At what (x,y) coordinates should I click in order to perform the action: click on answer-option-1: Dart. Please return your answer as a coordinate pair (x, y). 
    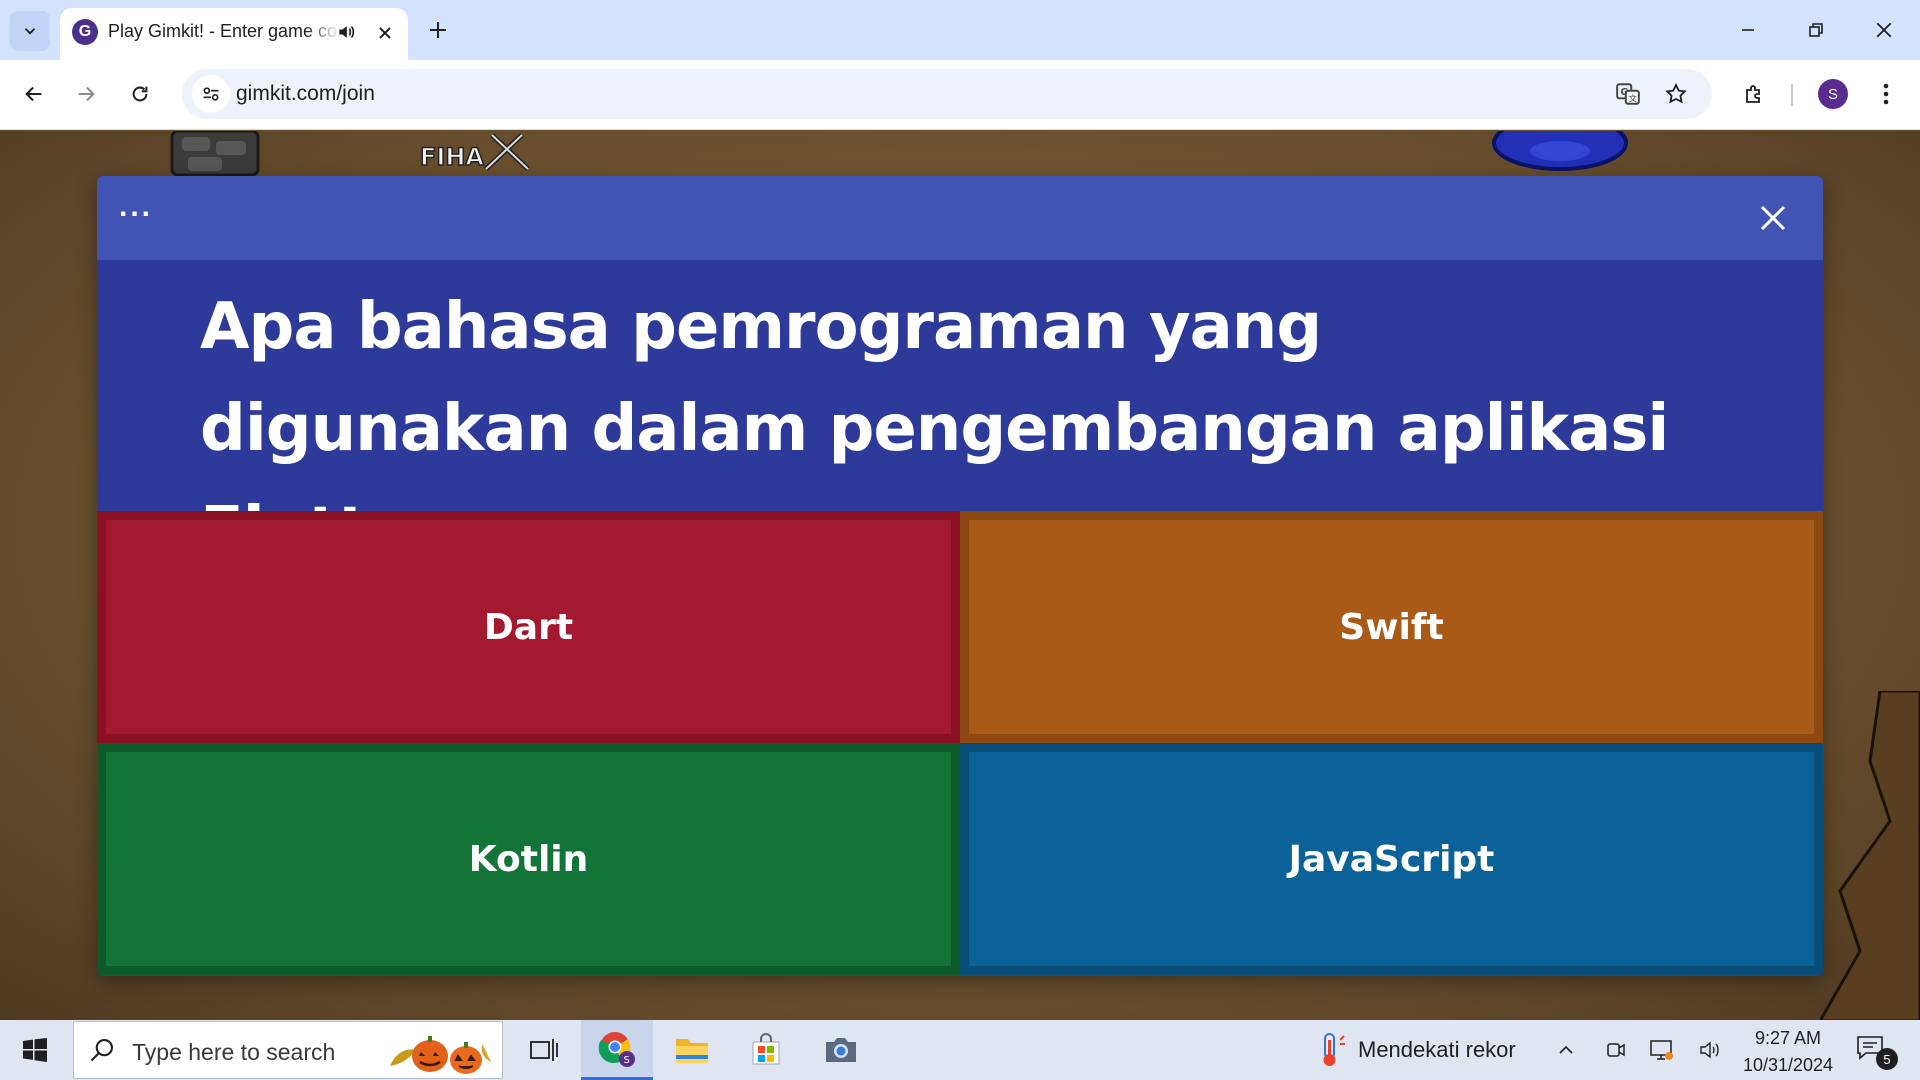
    Looking at the image, I should click on (528, 627).